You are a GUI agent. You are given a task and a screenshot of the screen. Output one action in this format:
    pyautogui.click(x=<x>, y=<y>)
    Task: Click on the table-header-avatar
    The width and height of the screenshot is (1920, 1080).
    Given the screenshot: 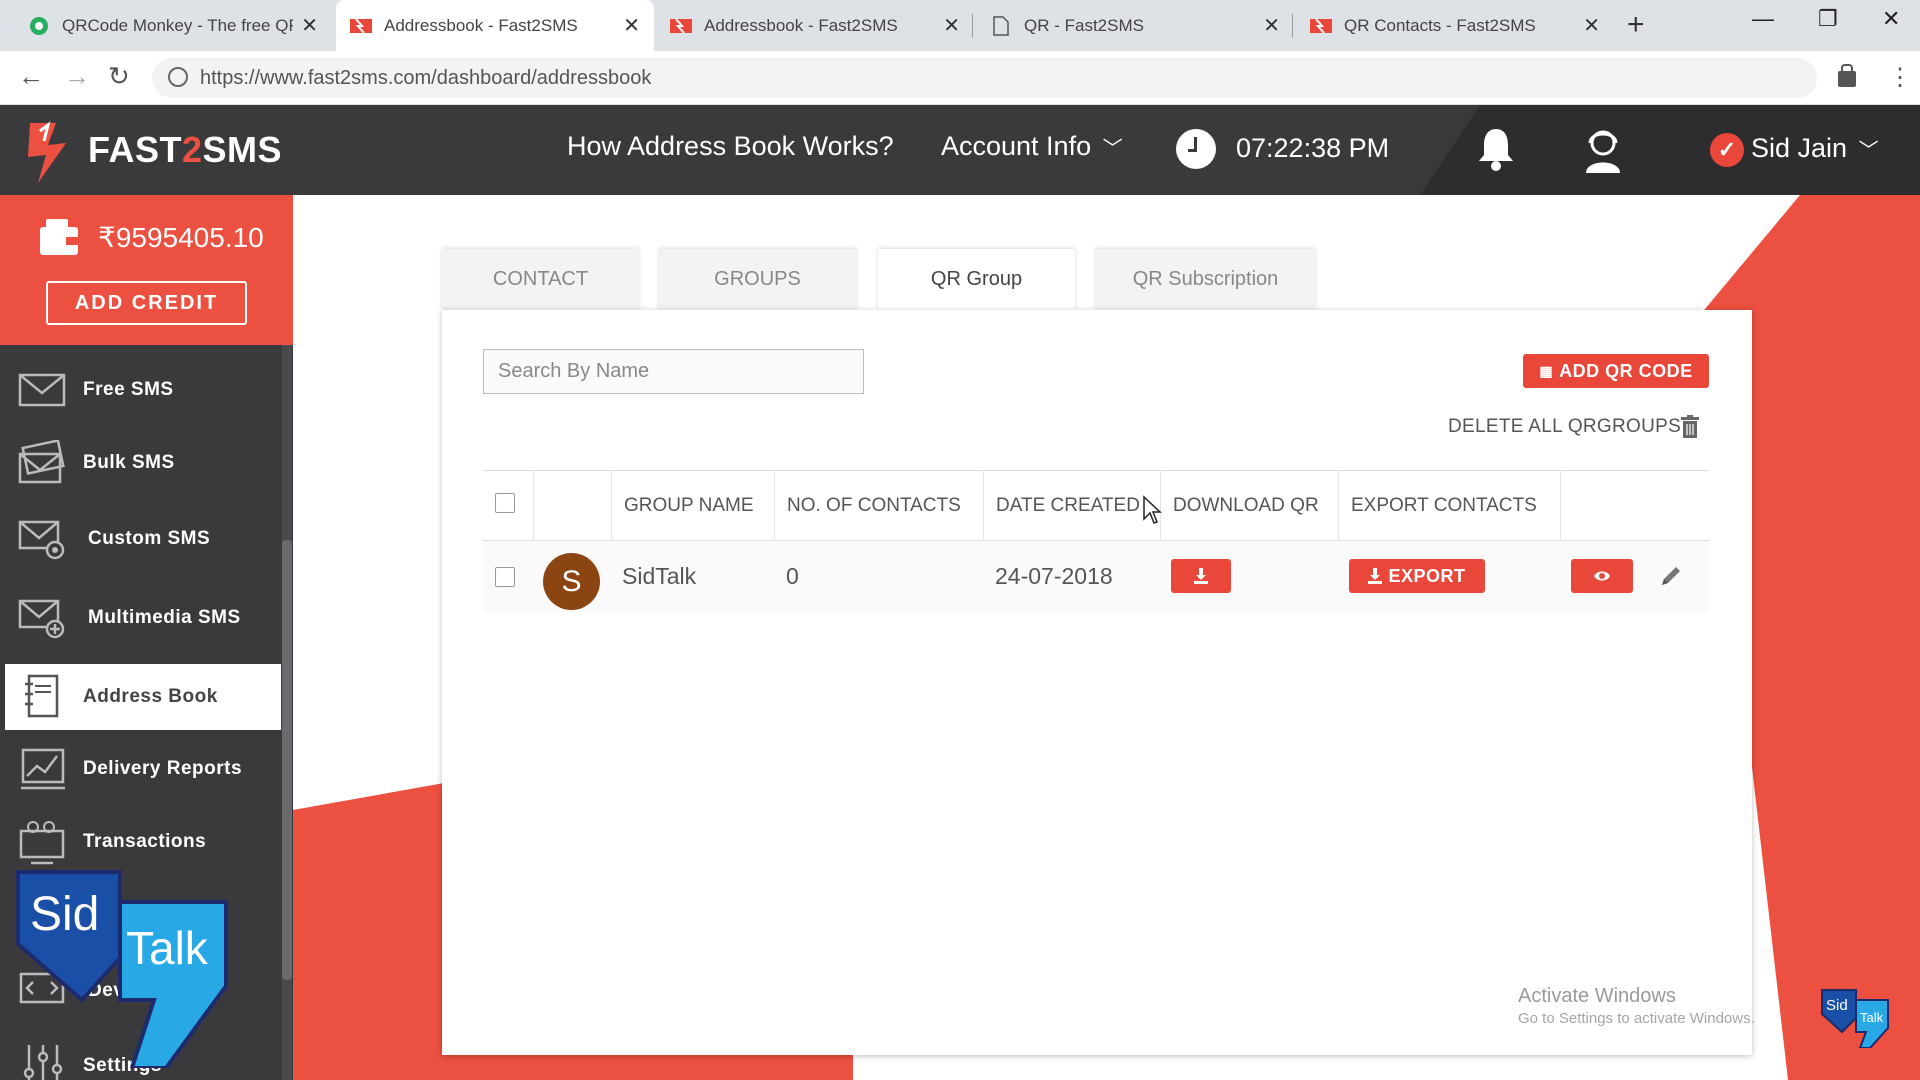 What is the action you would take?
    pyautogui.click(x=564, y=506)
    